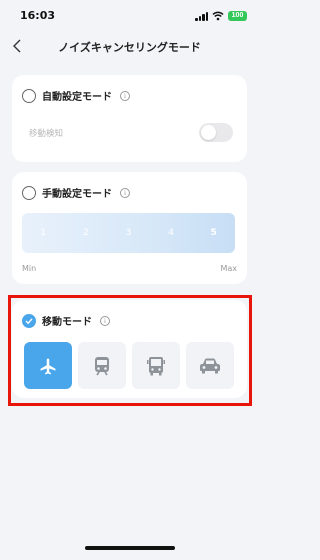  Describe the element at coordinates (129, 15) in the screenshot. I see `status-bar: 16:03 100` at that location.